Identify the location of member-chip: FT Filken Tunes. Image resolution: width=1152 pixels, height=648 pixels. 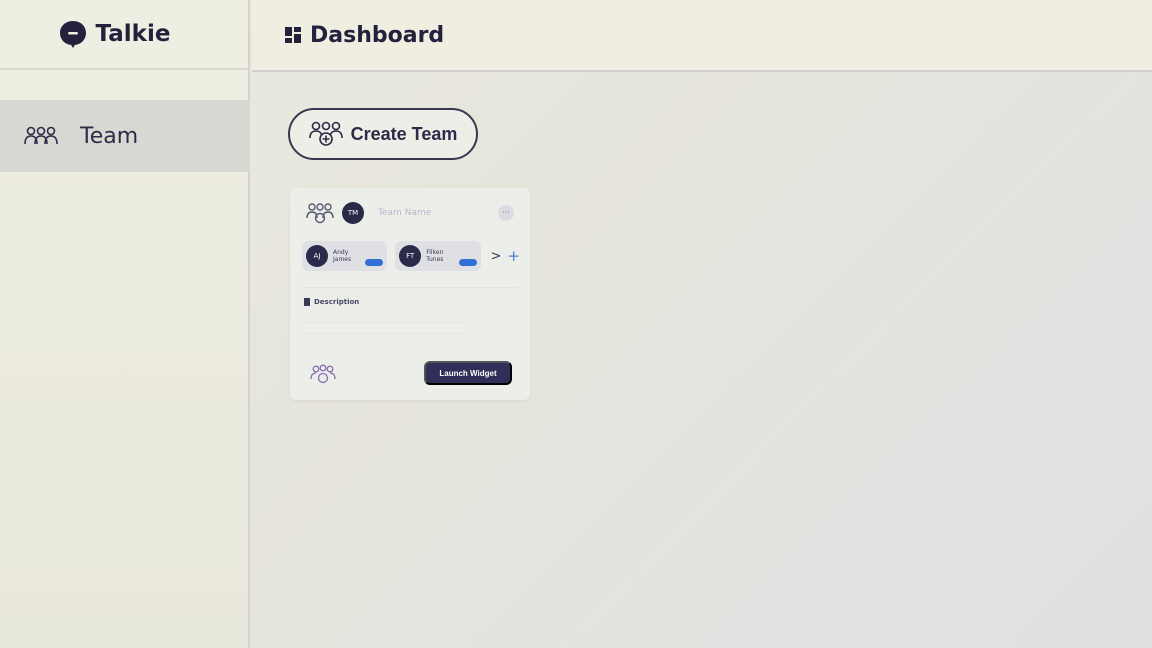
(438, 256).